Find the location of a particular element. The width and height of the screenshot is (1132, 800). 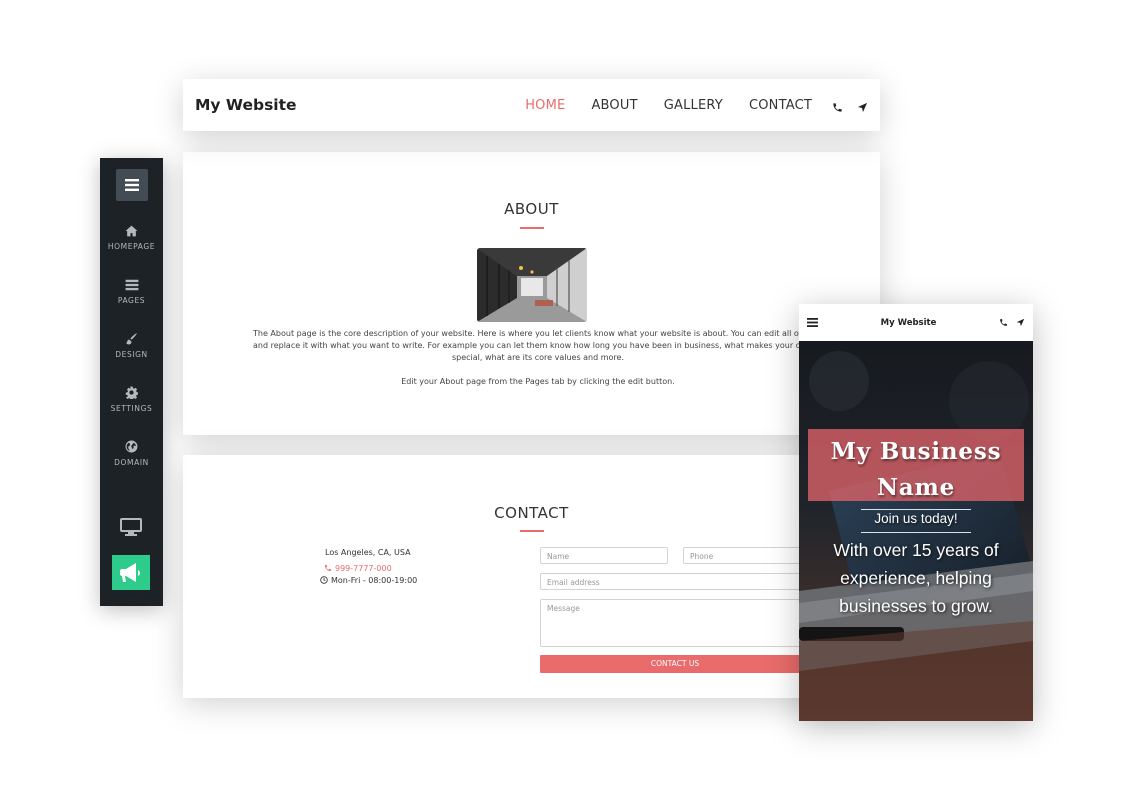

contact-heading-underline is located at coordinates (531, 531).